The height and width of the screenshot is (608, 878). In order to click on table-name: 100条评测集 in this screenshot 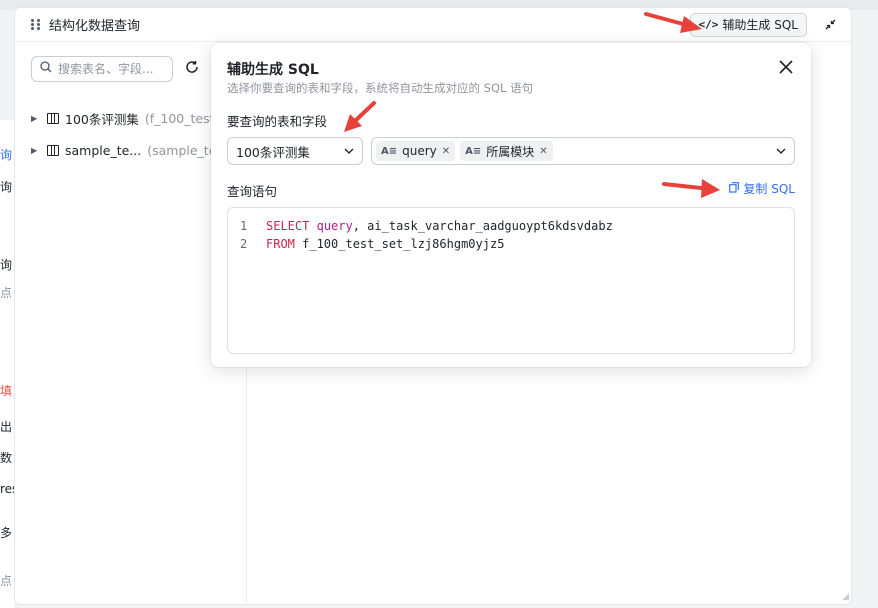, I will do `click(102, 119)`.